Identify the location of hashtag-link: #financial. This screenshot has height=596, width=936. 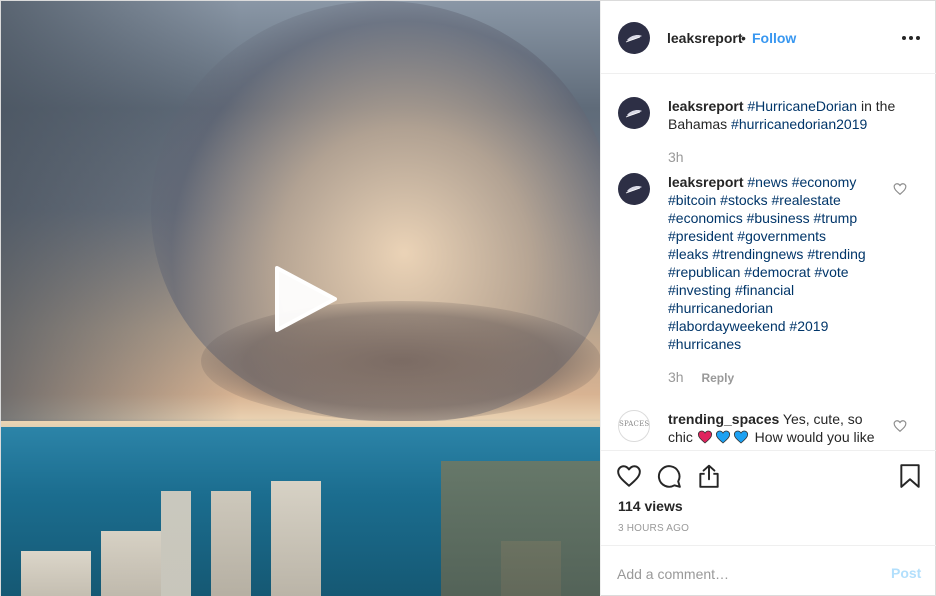
(764, 290).